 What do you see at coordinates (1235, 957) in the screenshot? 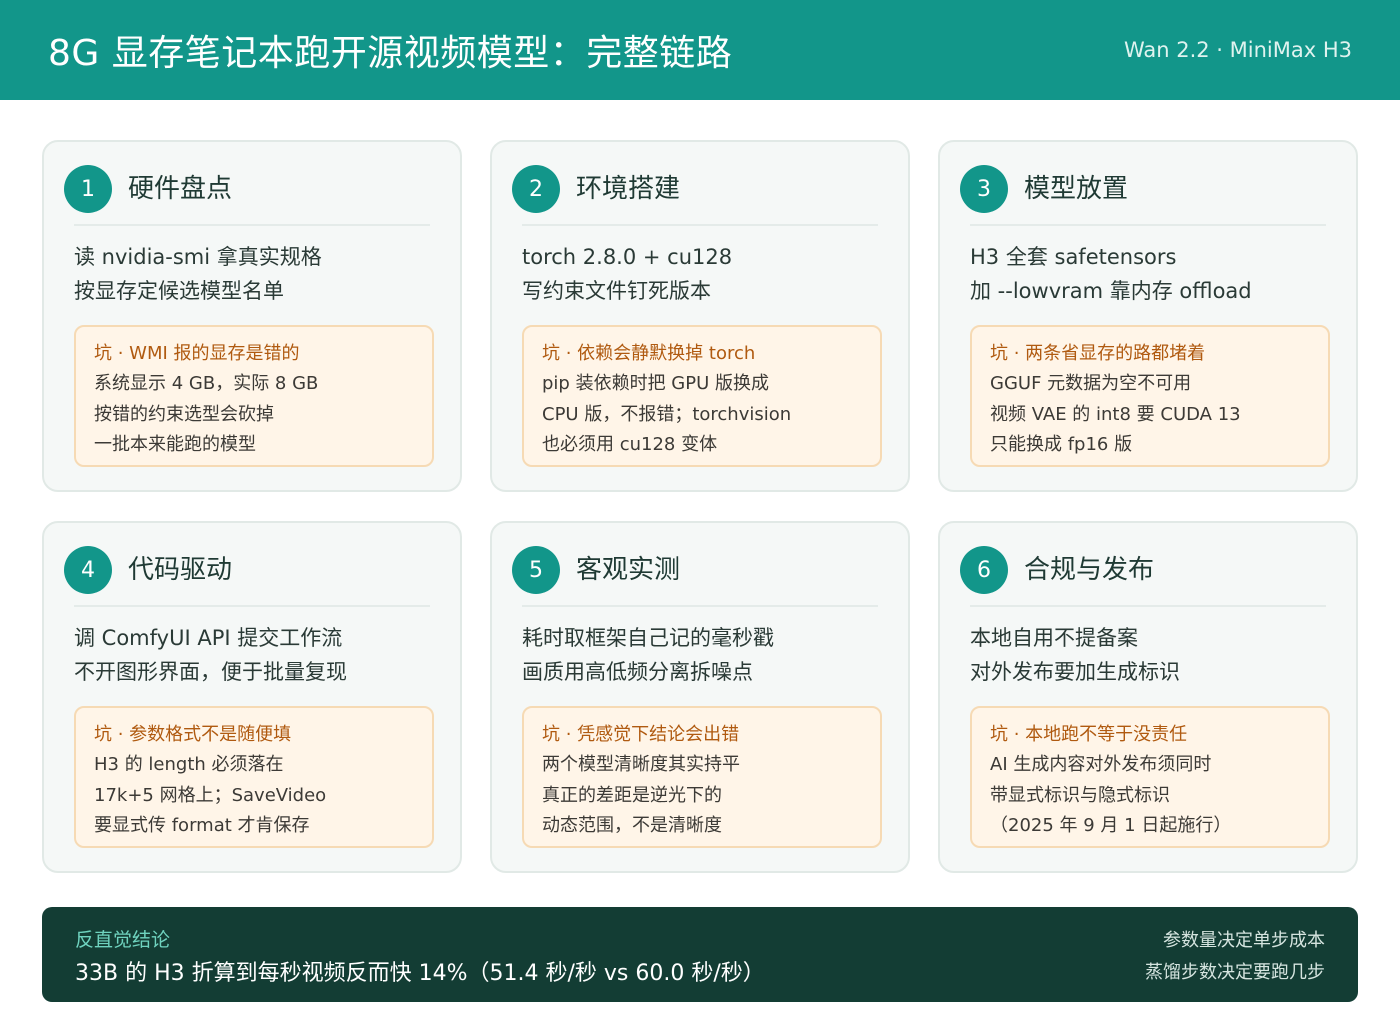
I see `conclusion-notes: 参数量决定单步成本 蒸馏步数决定要跑几步` at bounding box center [1235, 957].